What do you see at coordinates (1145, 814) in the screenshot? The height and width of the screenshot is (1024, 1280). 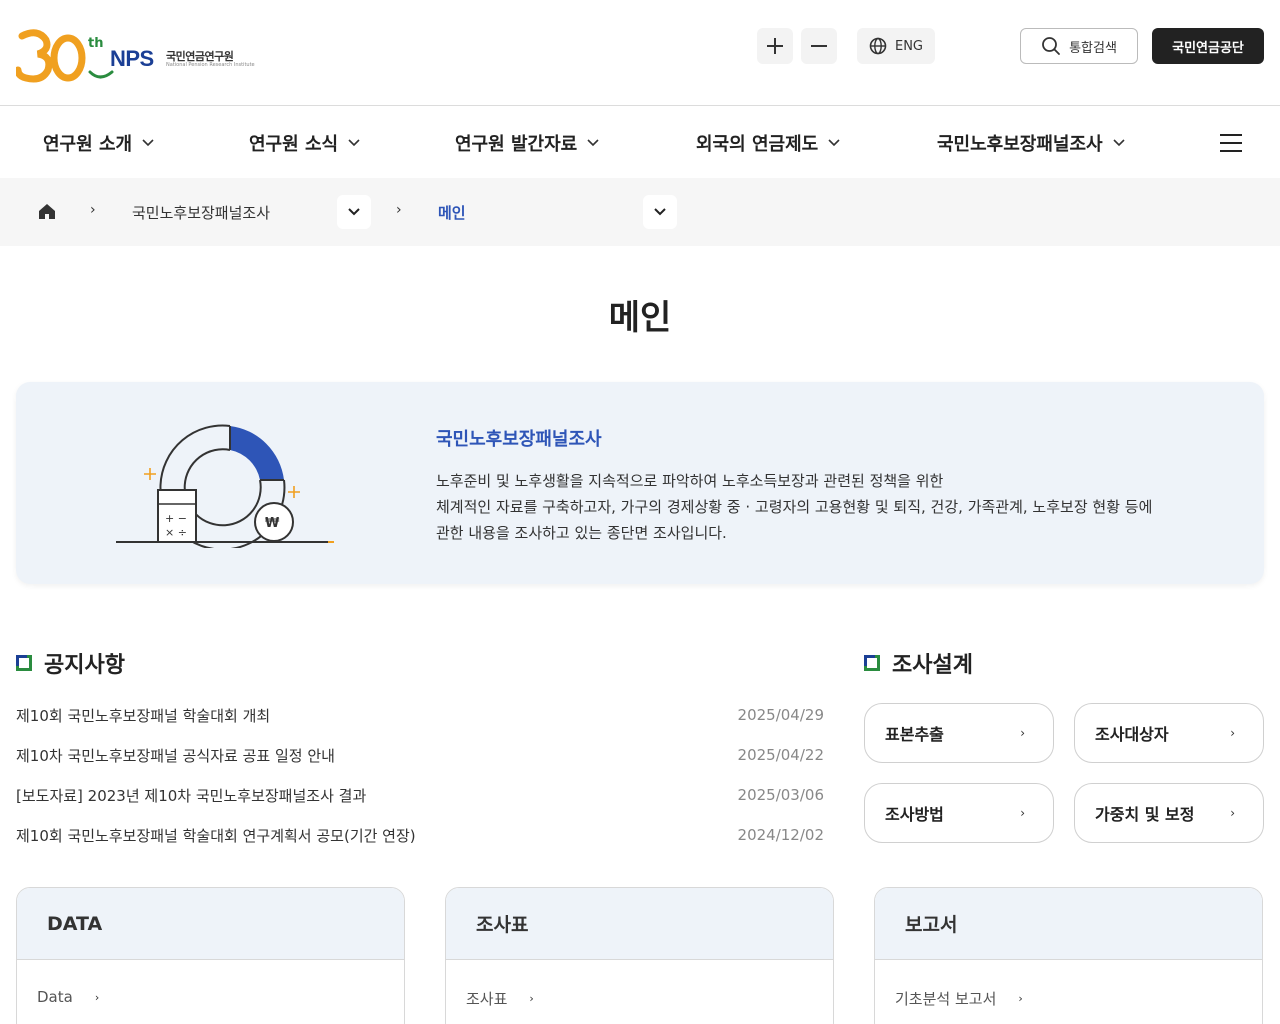 I see `design-button-label: 가중치 및 보정` at bounding box center [1145, 814].